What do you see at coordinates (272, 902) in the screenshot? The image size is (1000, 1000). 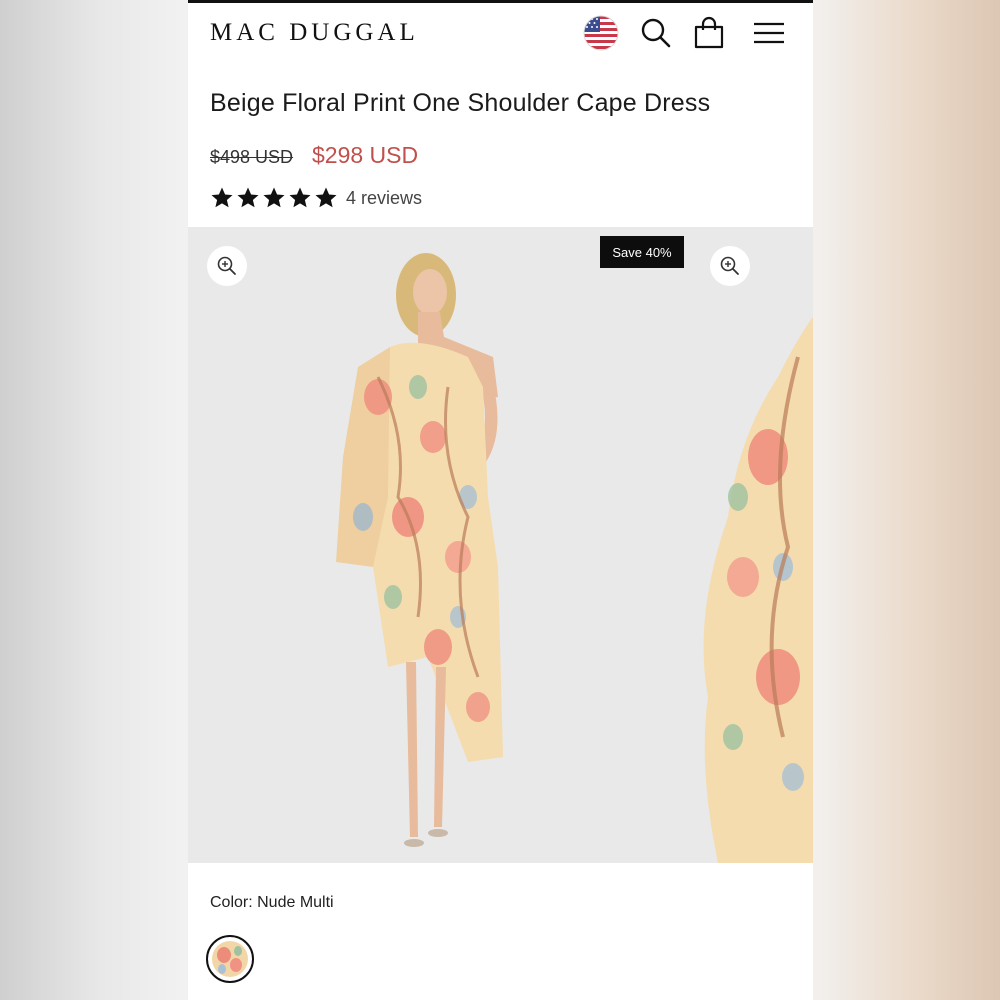 I see `color-label: Color: Nude Multi` at bounding box center [272, 902].